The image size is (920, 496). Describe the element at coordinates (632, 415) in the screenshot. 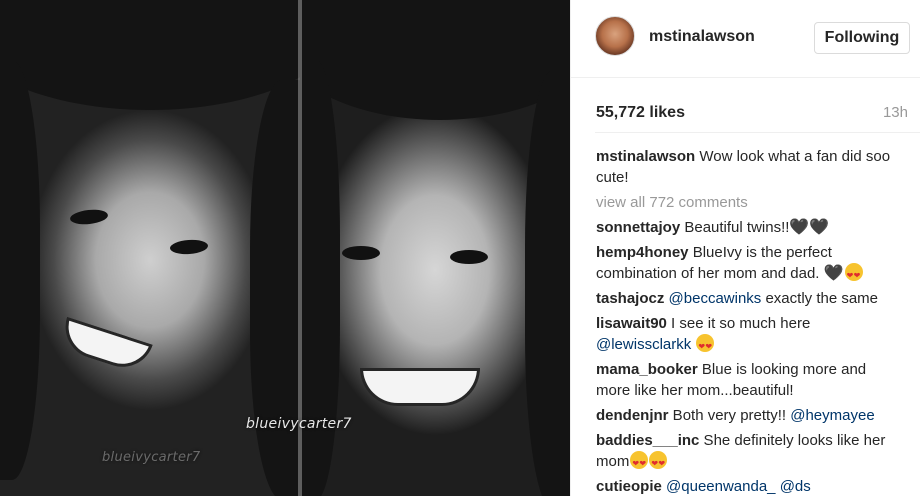

I see `comment-username: dendenjnr` at that location.